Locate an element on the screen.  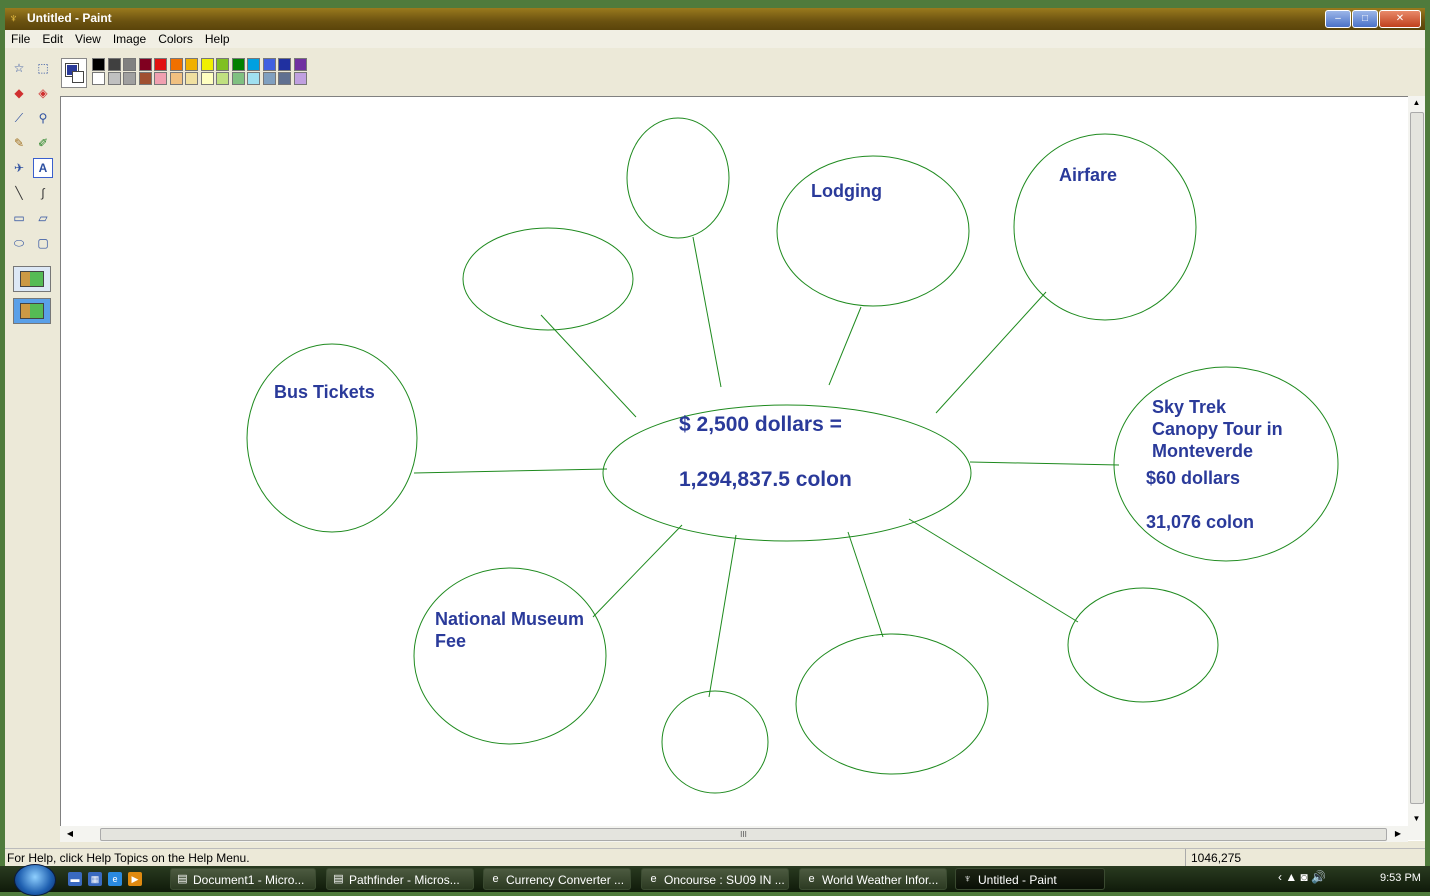
lodging-bubble is located at coordinates (873, 231).